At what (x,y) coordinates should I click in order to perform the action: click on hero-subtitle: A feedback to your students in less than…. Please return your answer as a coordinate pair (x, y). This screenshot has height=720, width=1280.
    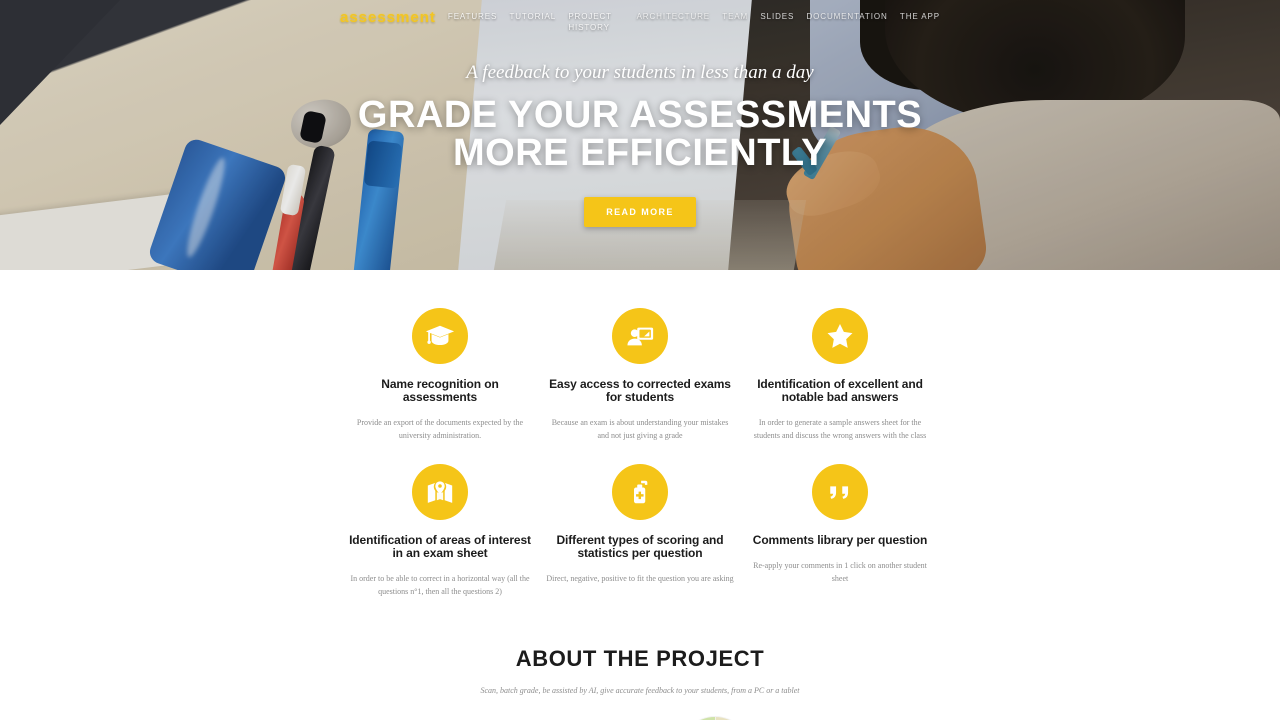
    Looking at the image, I should click on (640, 72).